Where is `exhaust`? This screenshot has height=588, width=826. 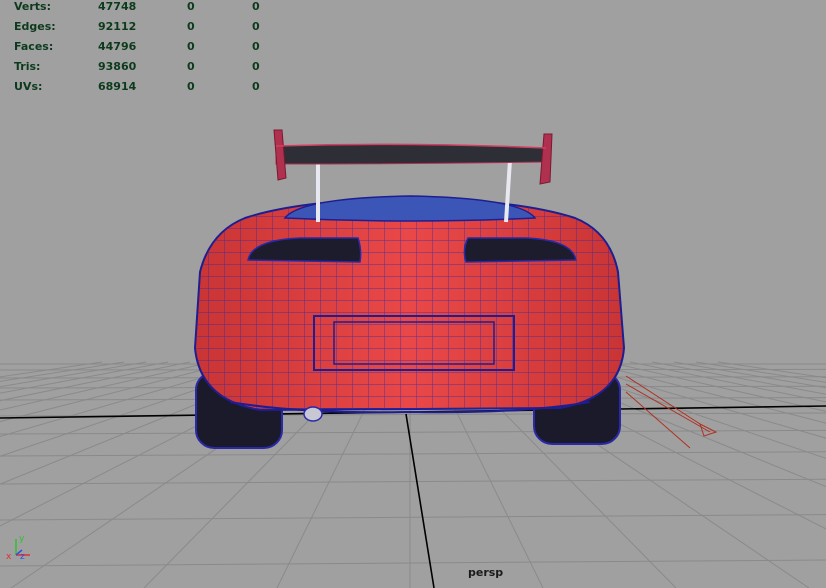 exhaust is located at coordinates (313, 414).